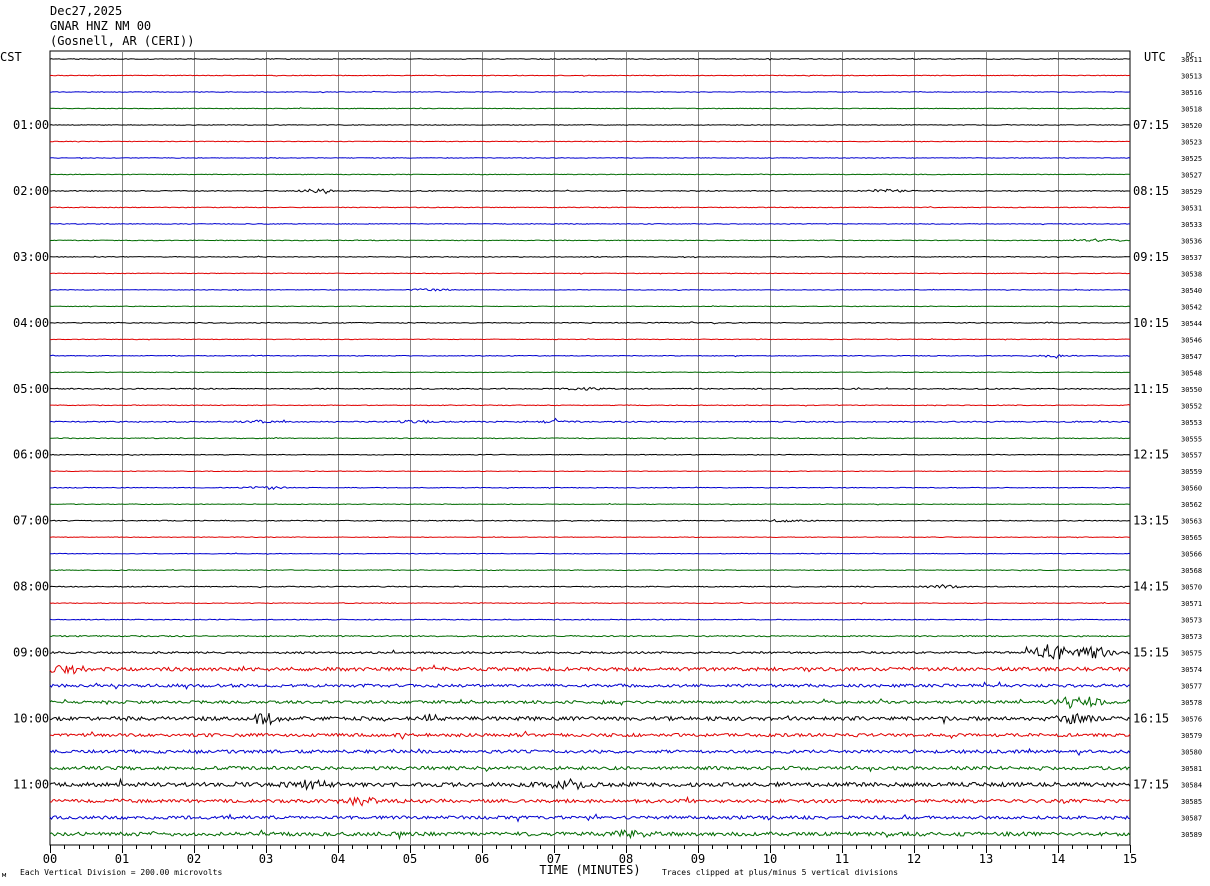 The width and height of the screenshot is (1210, 886). I want to click on cst-hour-label: 05:00, so click(31, 389).